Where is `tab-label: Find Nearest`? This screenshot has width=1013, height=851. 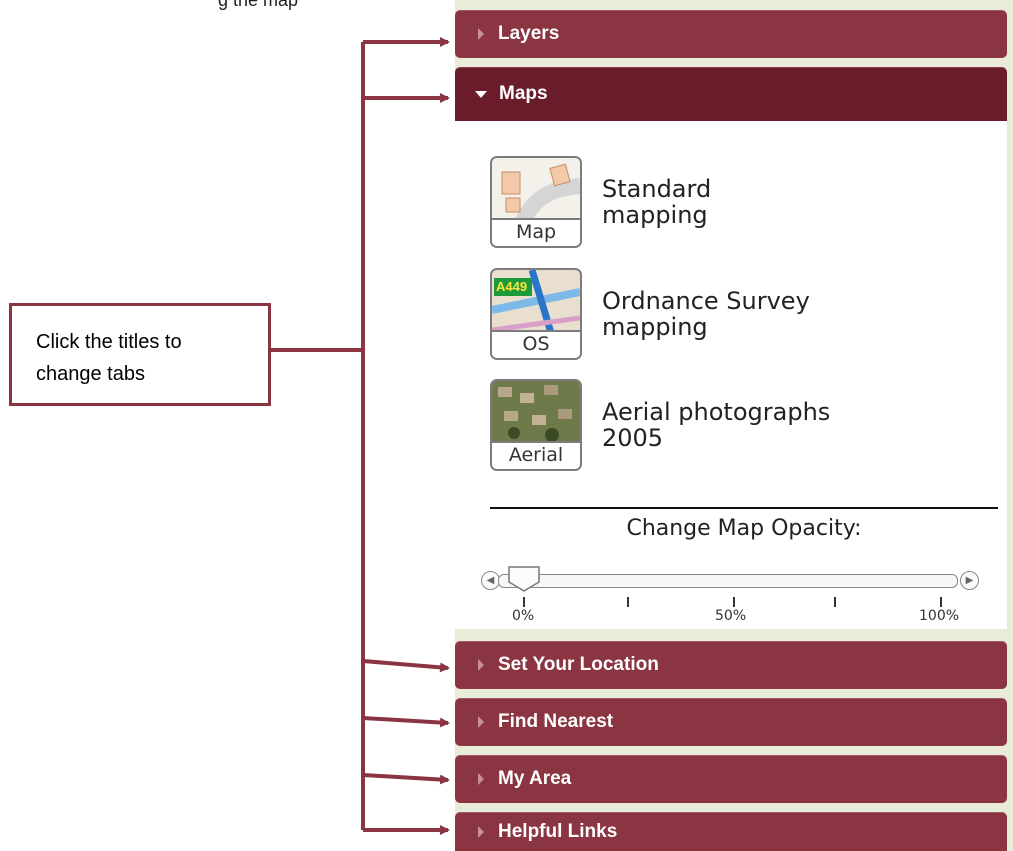
tab-label: Find Nearest is located at coordinates (556, 721).